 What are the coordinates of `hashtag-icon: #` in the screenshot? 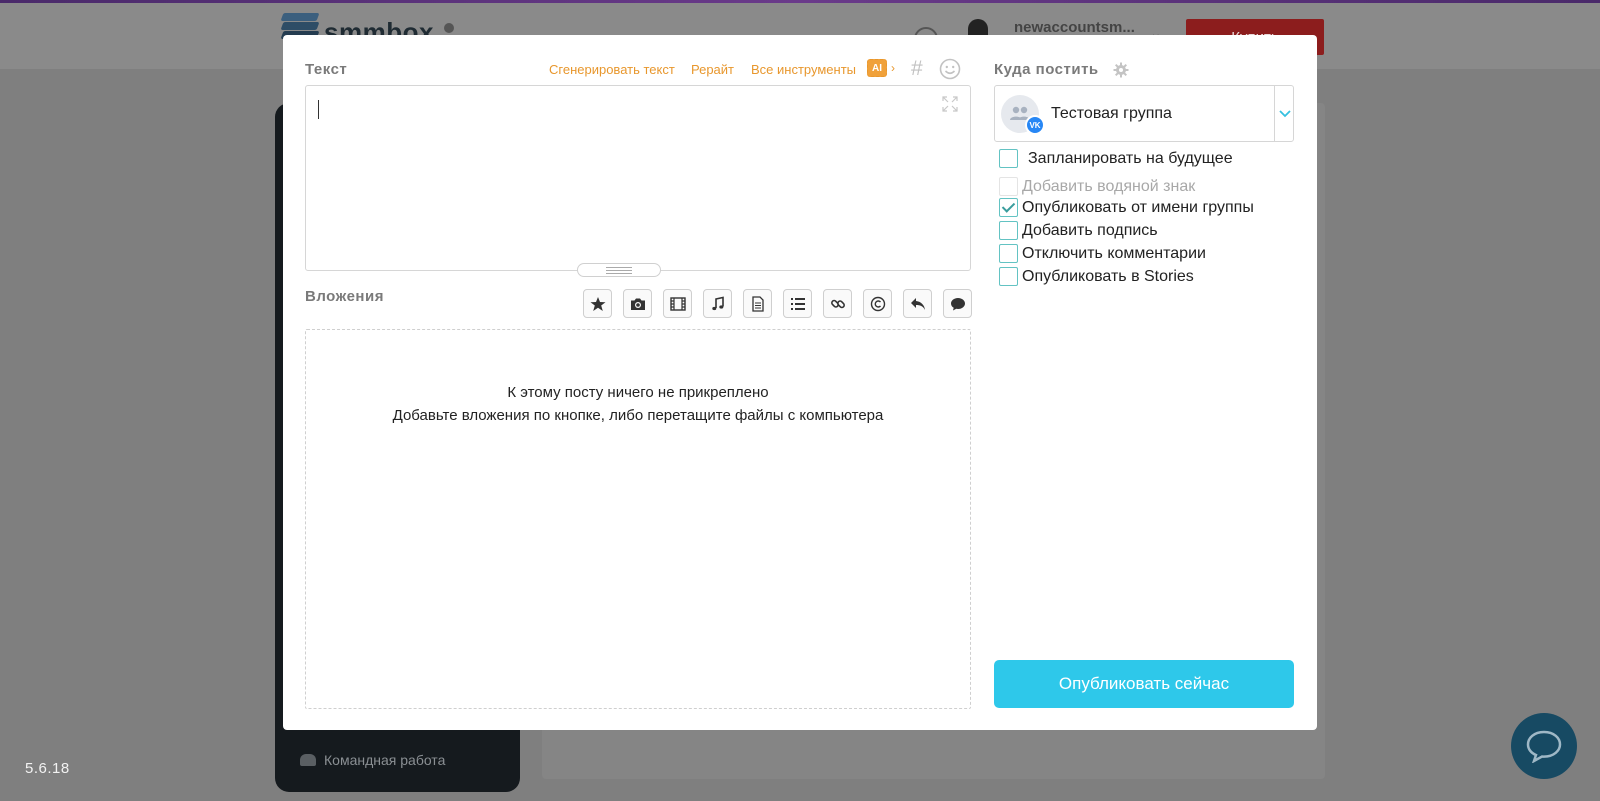 It's located at (917, 69).